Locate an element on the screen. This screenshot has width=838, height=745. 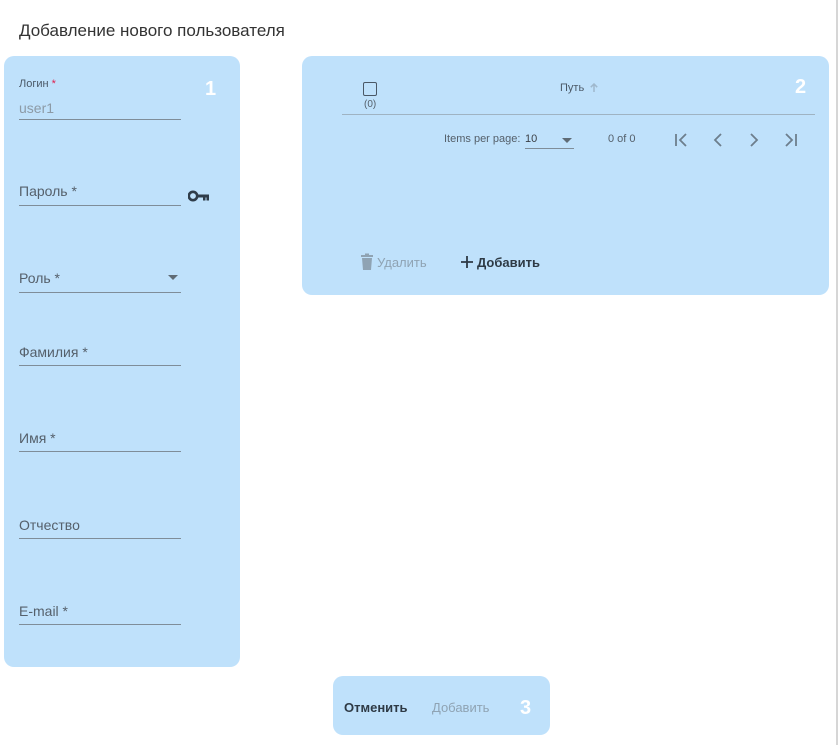
email-label: E-mail * is located at coordinates (44, 611).